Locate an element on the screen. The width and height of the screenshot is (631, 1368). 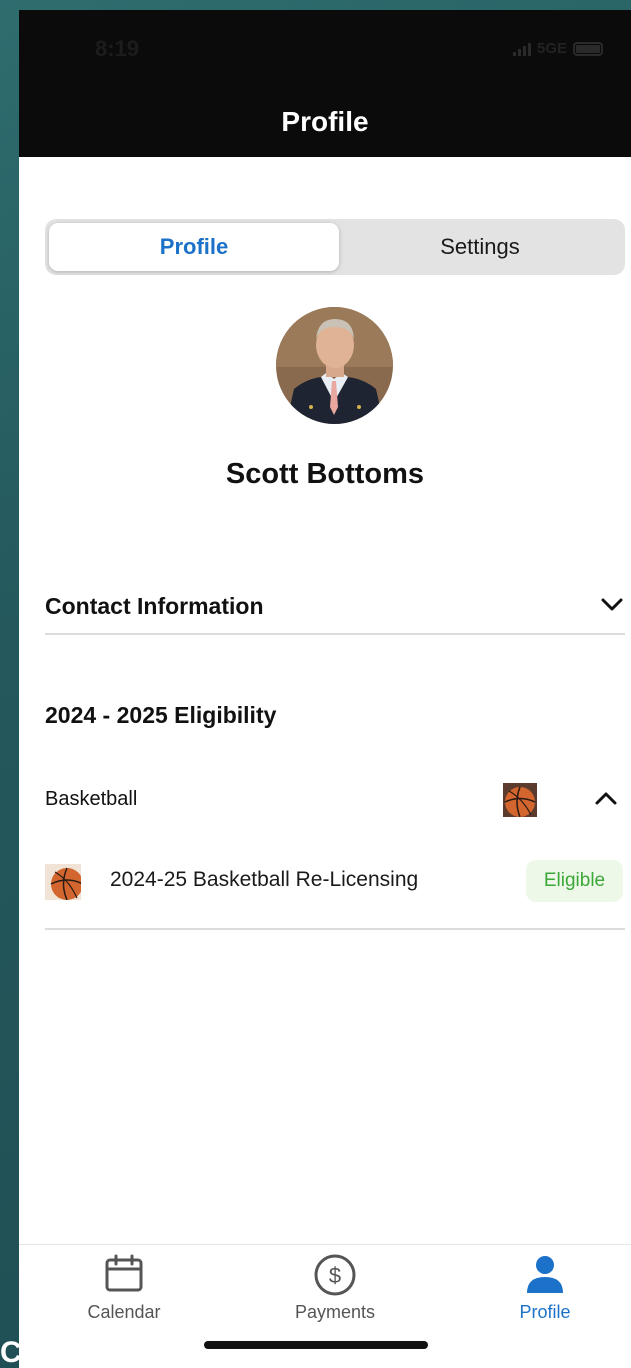
tab-profile: Profile is located at coordinates (194, 247).